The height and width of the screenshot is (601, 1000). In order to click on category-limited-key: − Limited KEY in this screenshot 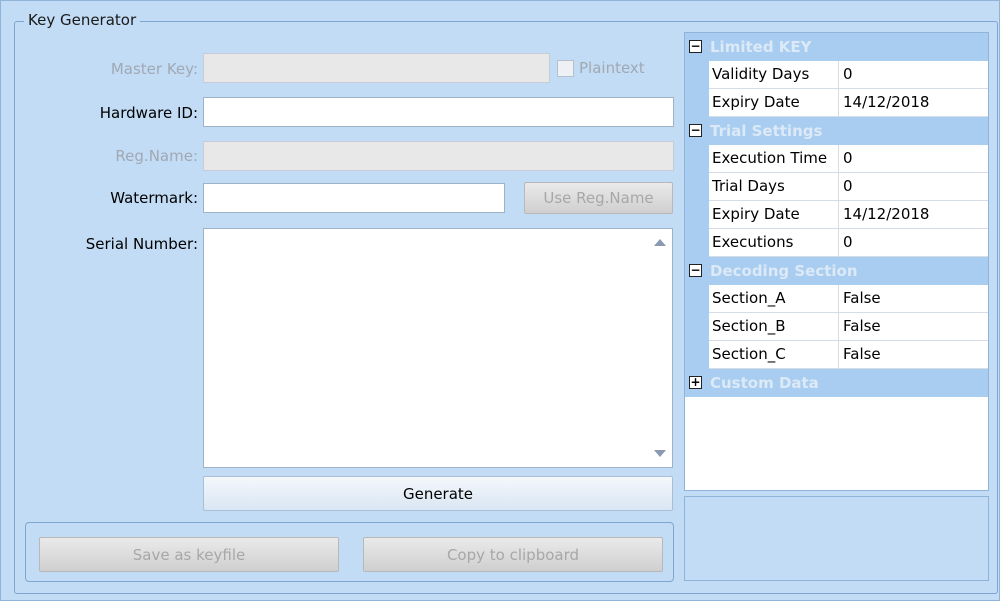, I will do `click(836, 47)`.